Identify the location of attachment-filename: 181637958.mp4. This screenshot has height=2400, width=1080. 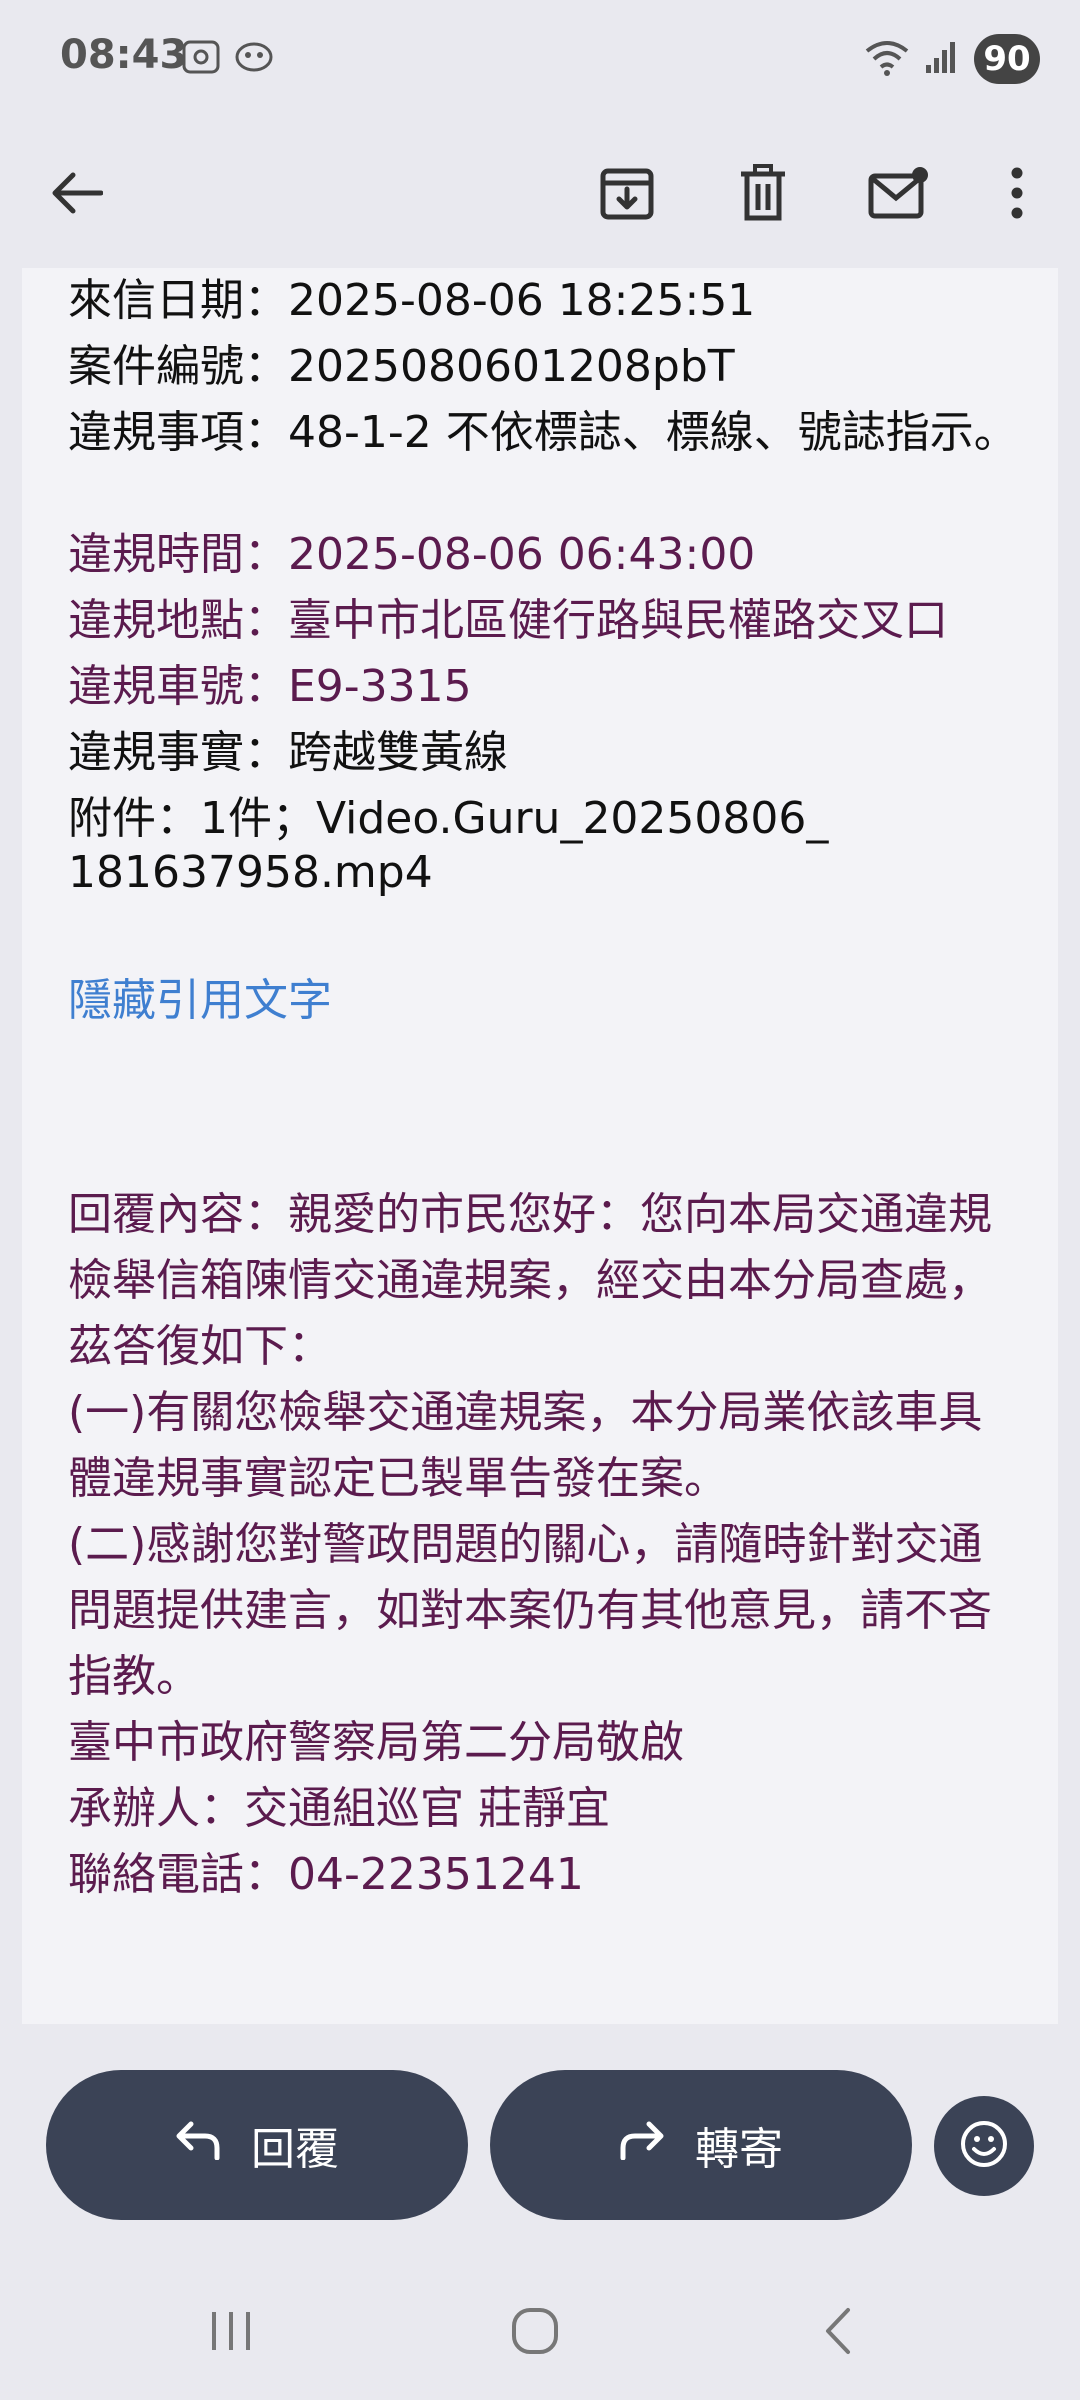
(250, 872).